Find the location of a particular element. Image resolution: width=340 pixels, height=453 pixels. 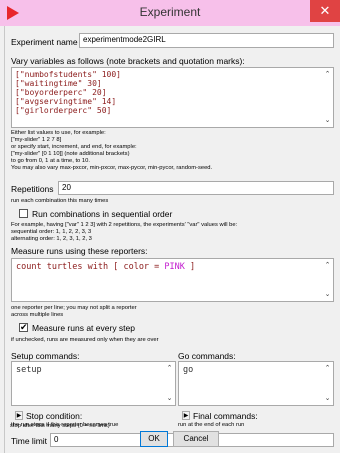

vary-help-line: ["my-slider" 1 2 7 8] is located at coordinates (36, 140).